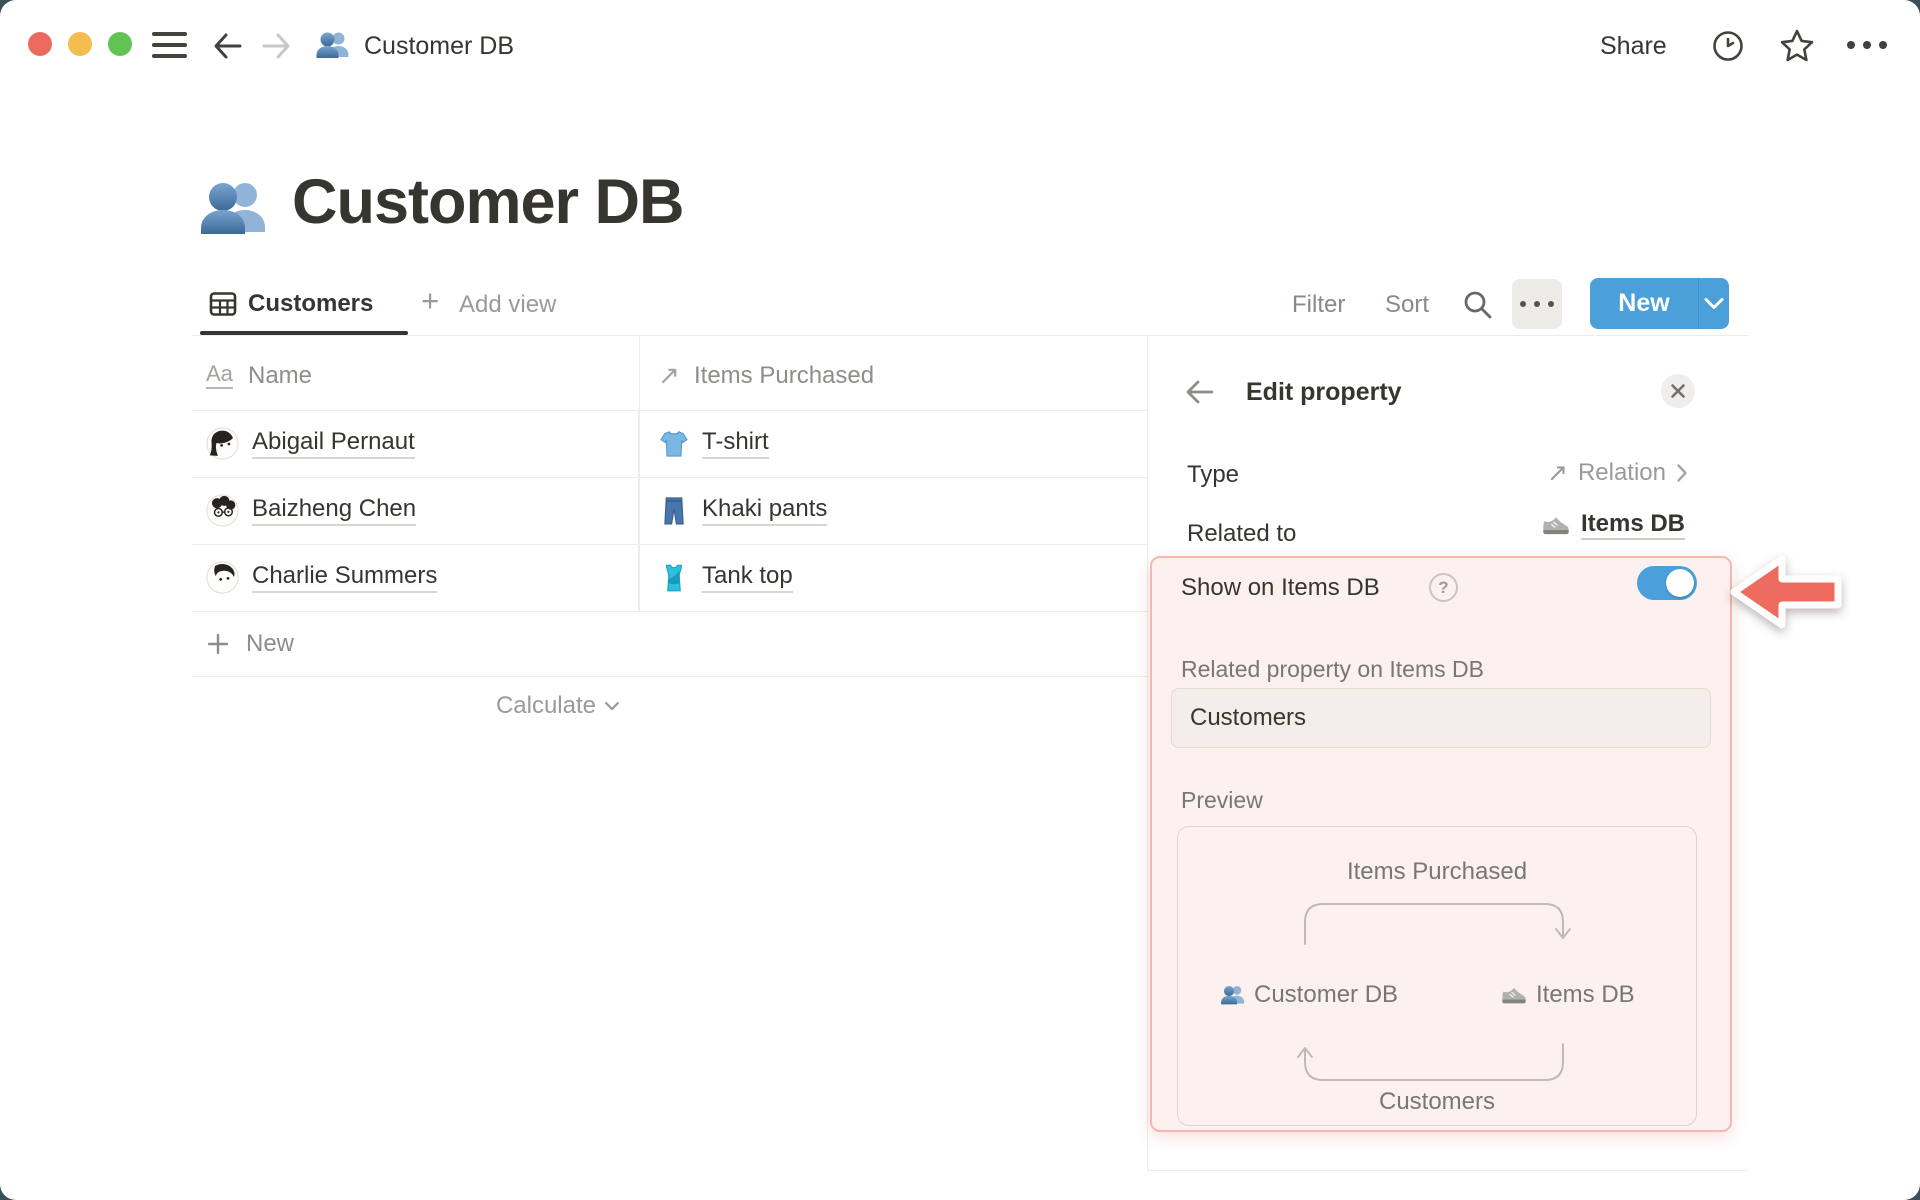 The width and height of the screenshot is (1920, 1200). I want to click on page-title: Customer DB, so click(488, 202).